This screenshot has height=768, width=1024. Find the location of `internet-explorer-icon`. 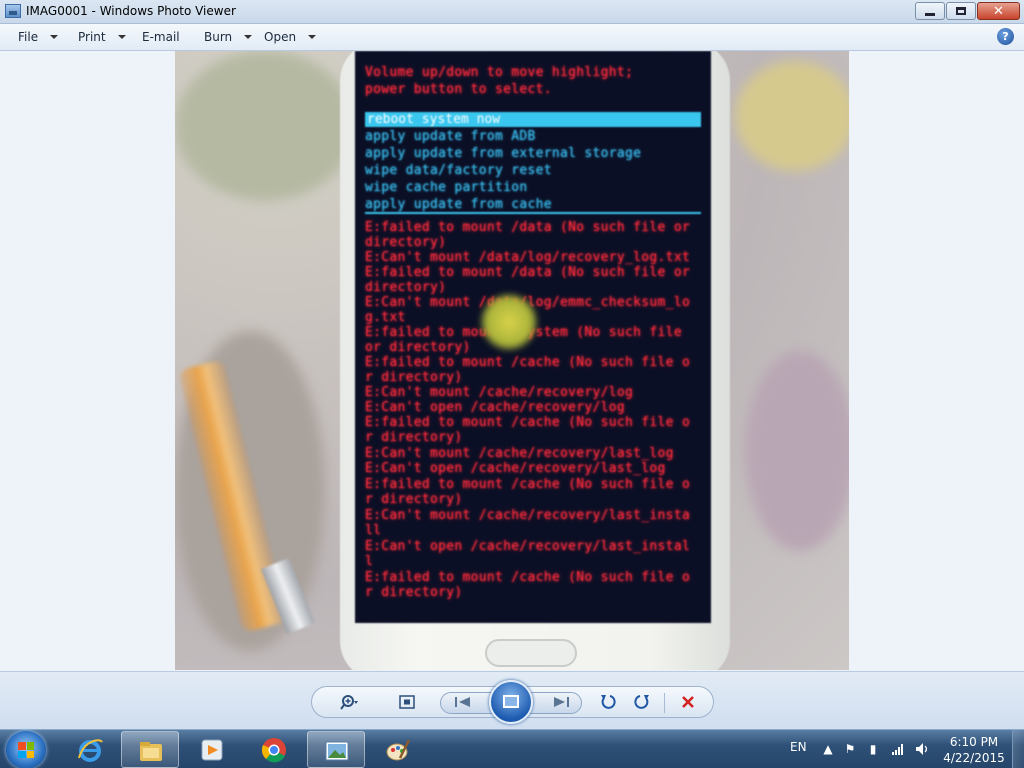

internet-explorer-icon is located at coordinates (90, 750).